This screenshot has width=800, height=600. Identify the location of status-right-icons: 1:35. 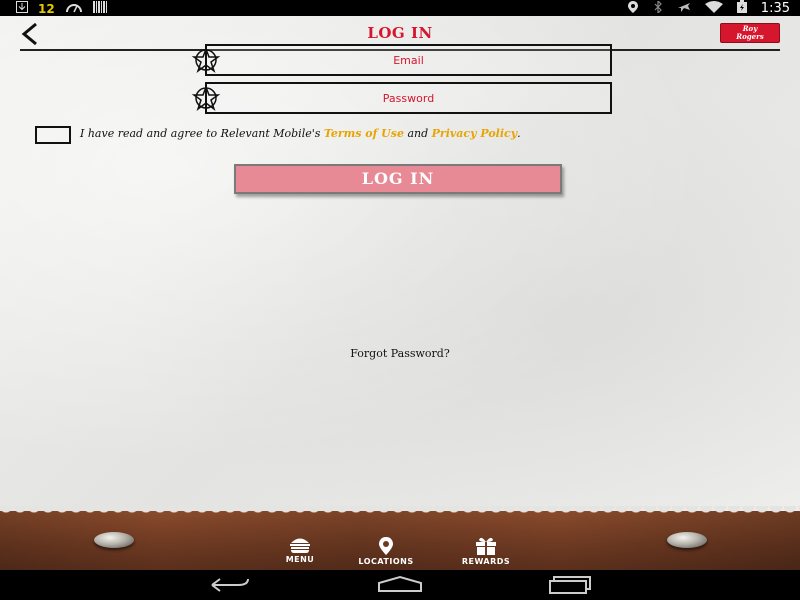
(708, 8).